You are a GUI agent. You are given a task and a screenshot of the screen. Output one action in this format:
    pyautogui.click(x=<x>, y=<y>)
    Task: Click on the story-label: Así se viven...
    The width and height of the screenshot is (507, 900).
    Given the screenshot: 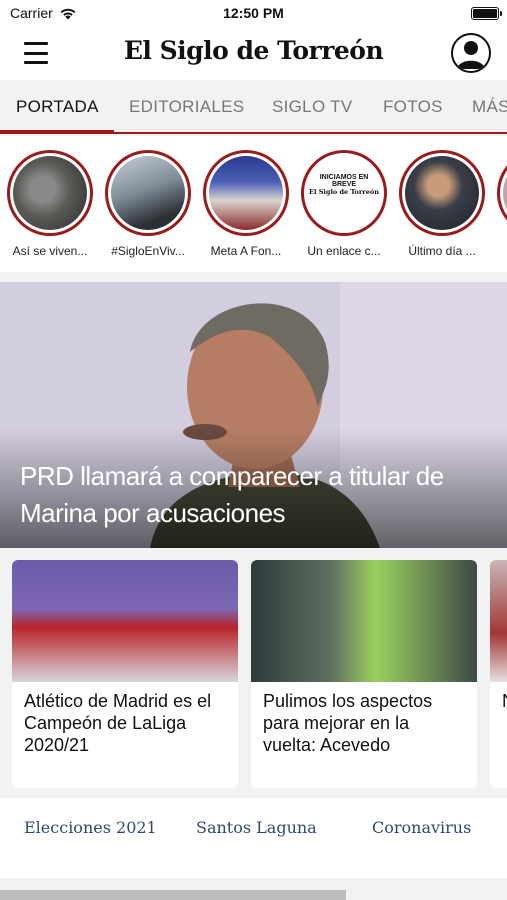 What is the action you would take?
    pyautogui.click(x=50, y=251)
    